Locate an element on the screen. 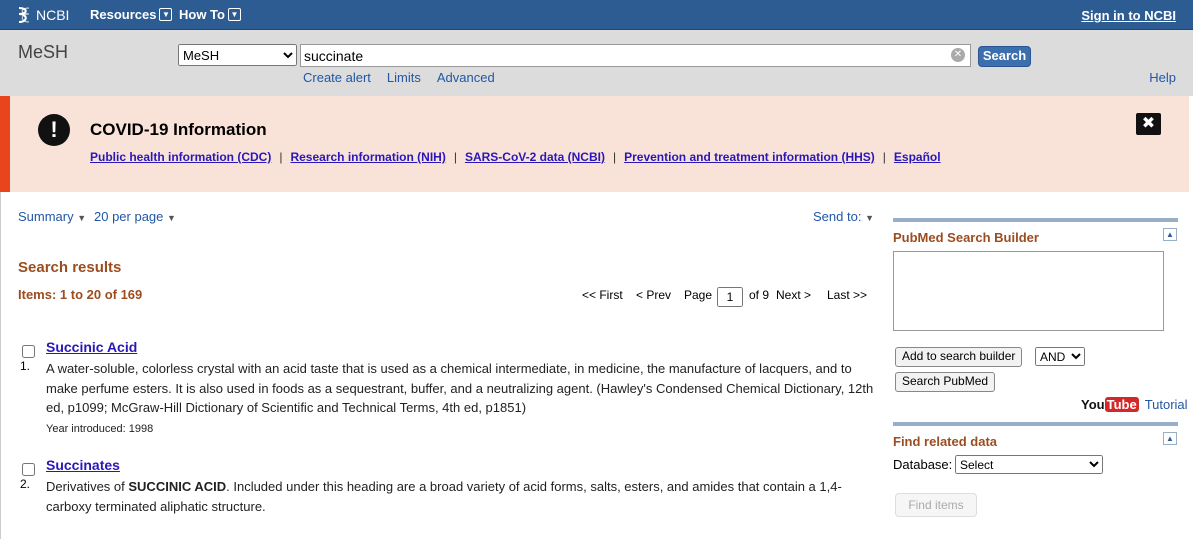 This screenshot has height=539, width=1193. help-link: Help is located at coordinates (1162, 77).